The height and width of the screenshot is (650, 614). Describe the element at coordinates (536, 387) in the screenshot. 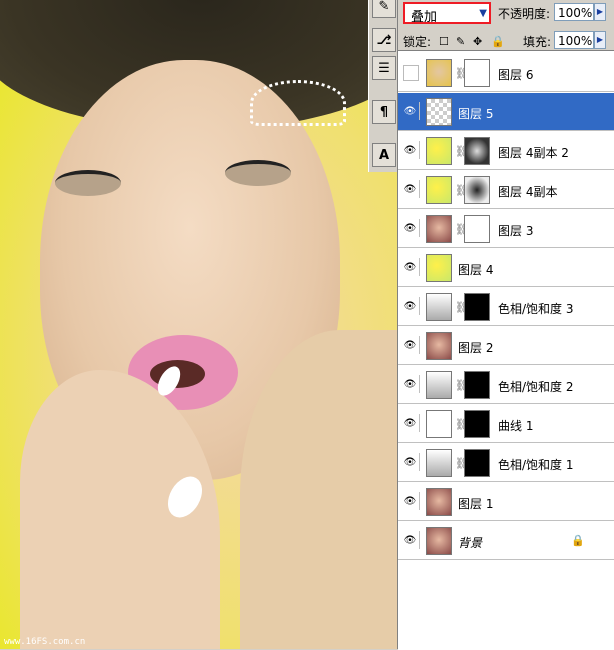

I see `layer-name: 色相/饱和度 2` at that location.